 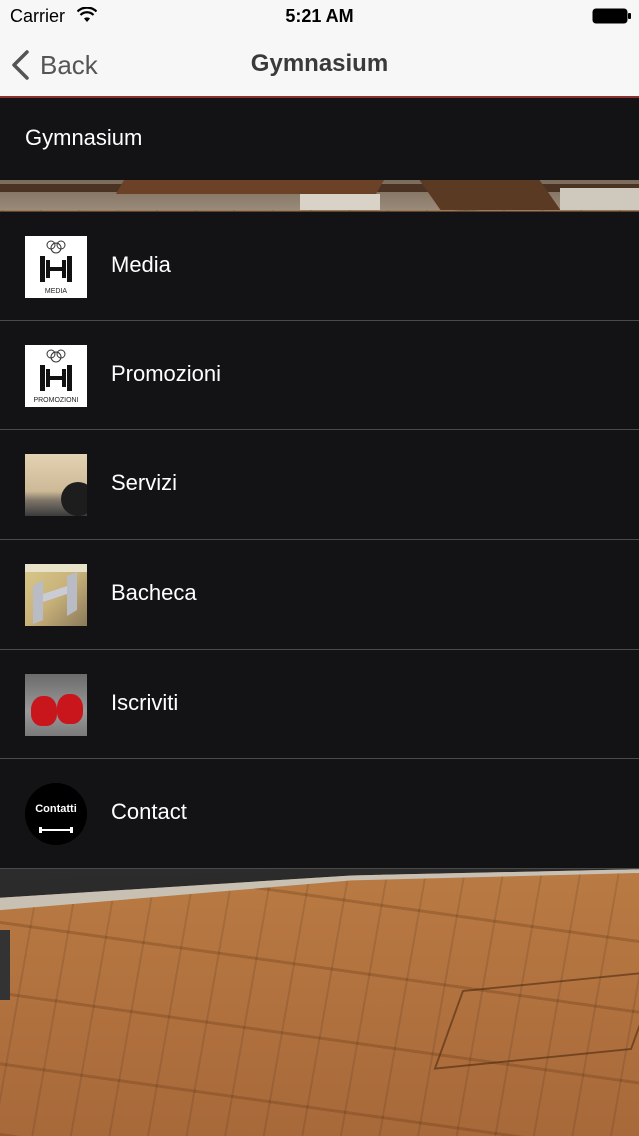 I want to click on menu-item-iscriviti: Iscriviti, so click(x=319, y=704).